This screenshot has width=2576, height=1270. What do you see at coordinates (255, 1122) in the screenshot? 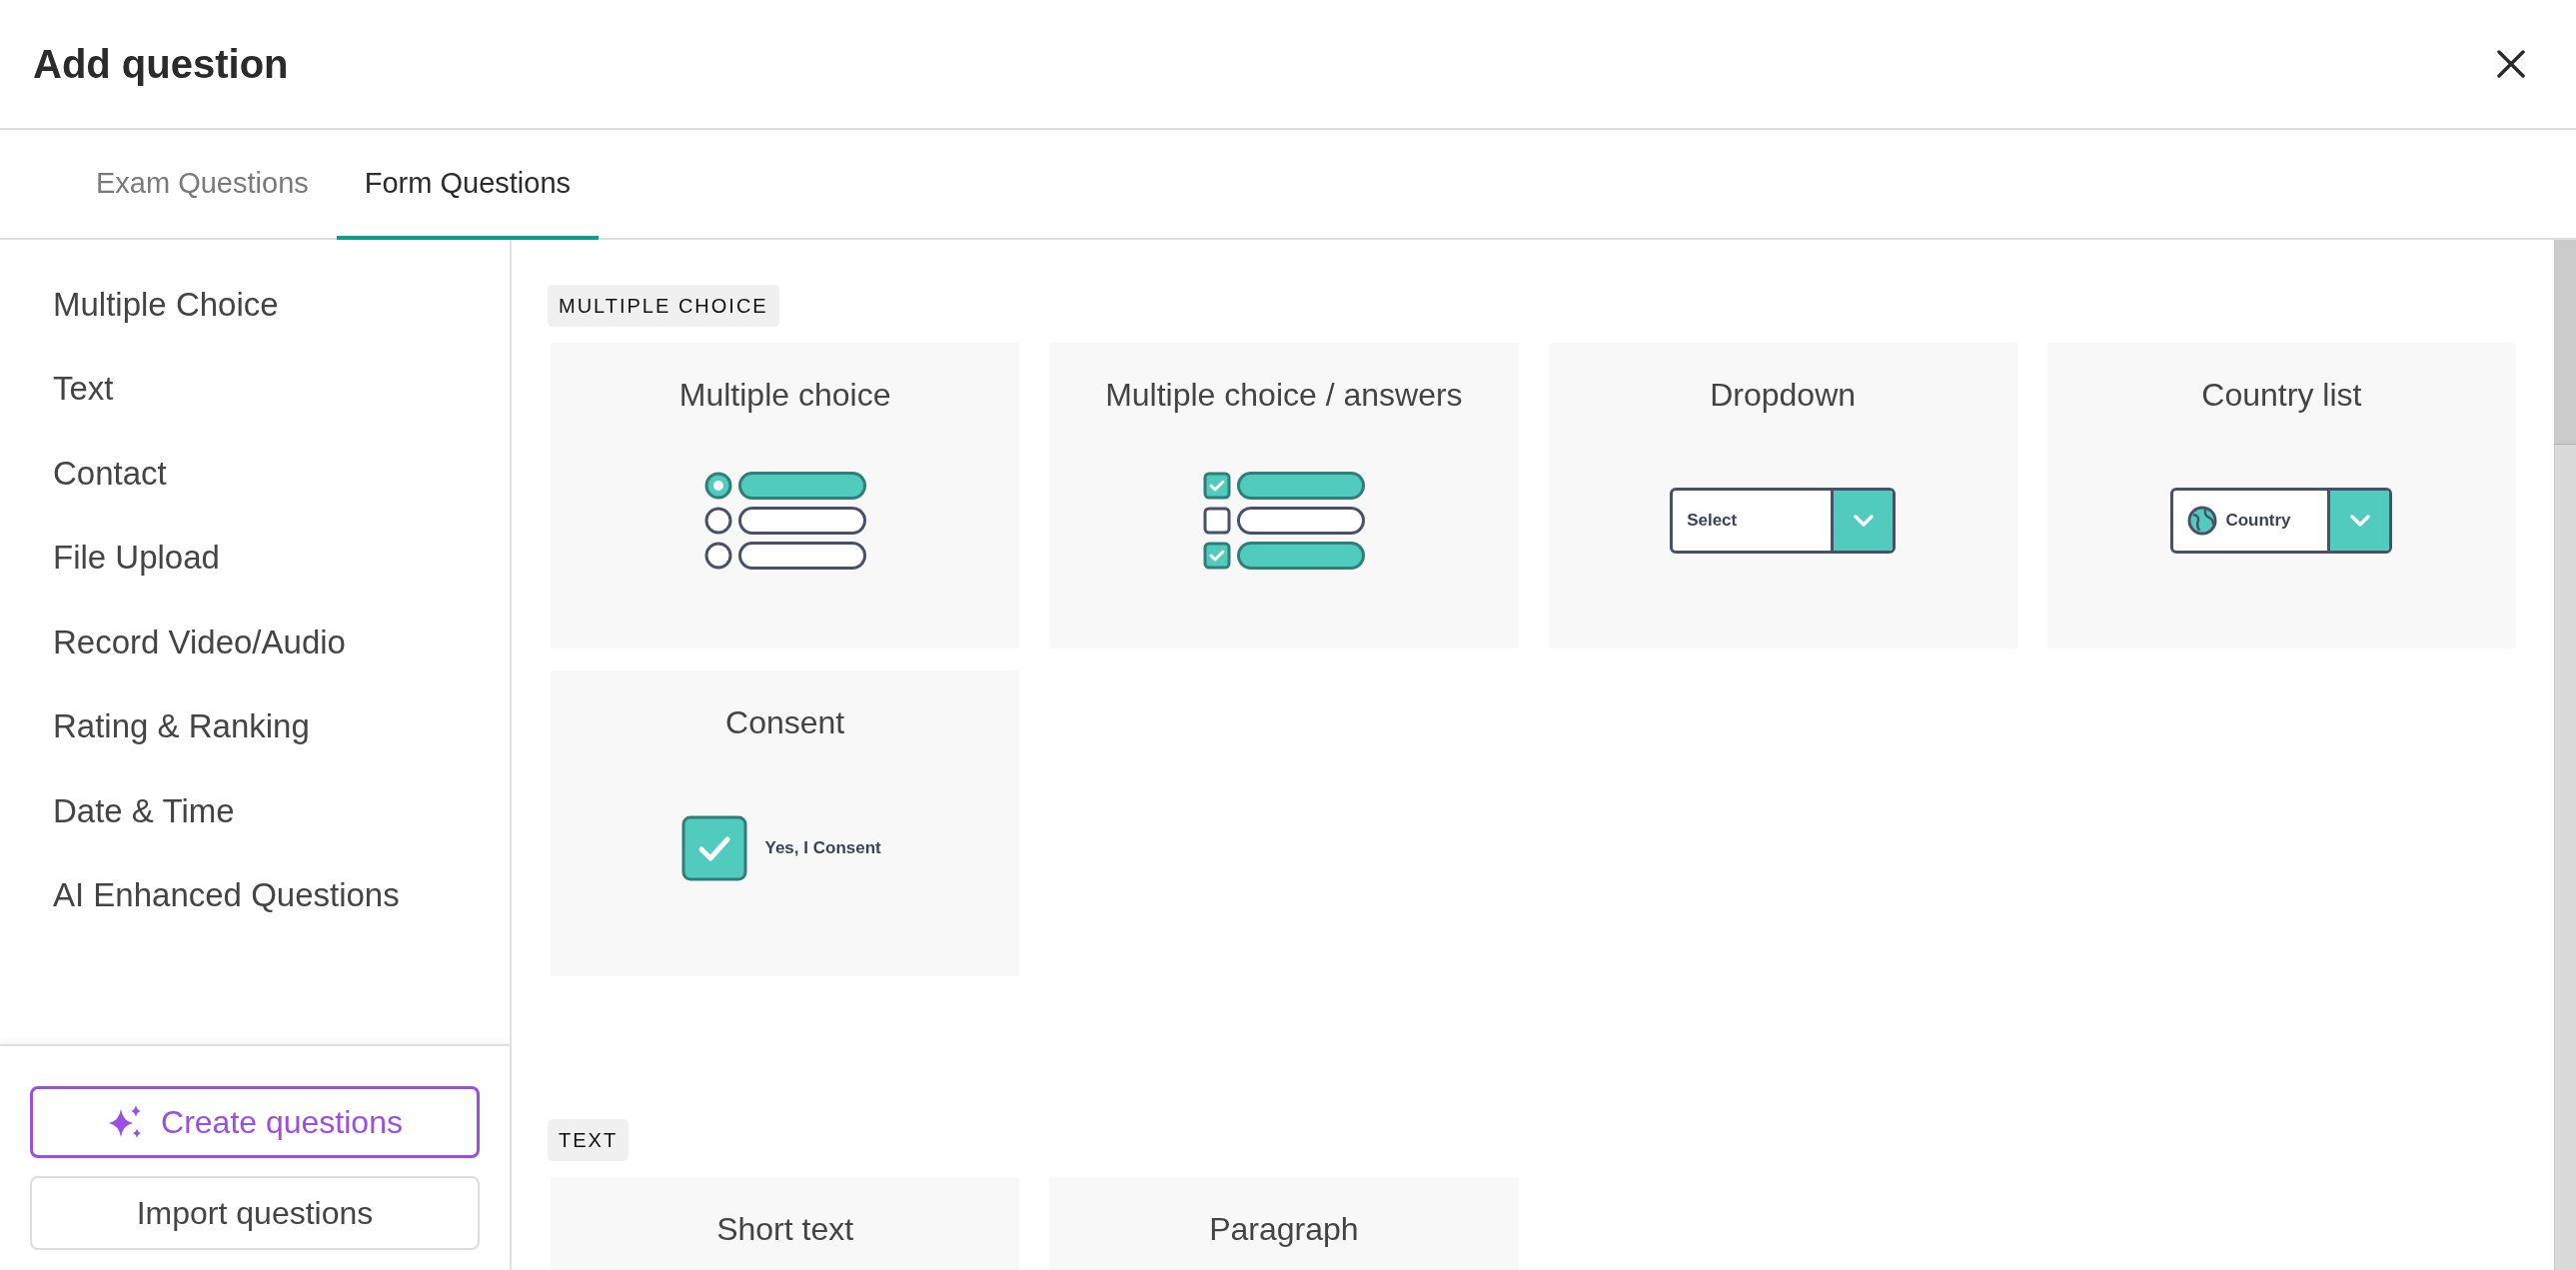
I see `create-questions-button: Create questions` at bounding box center [255, 1122].